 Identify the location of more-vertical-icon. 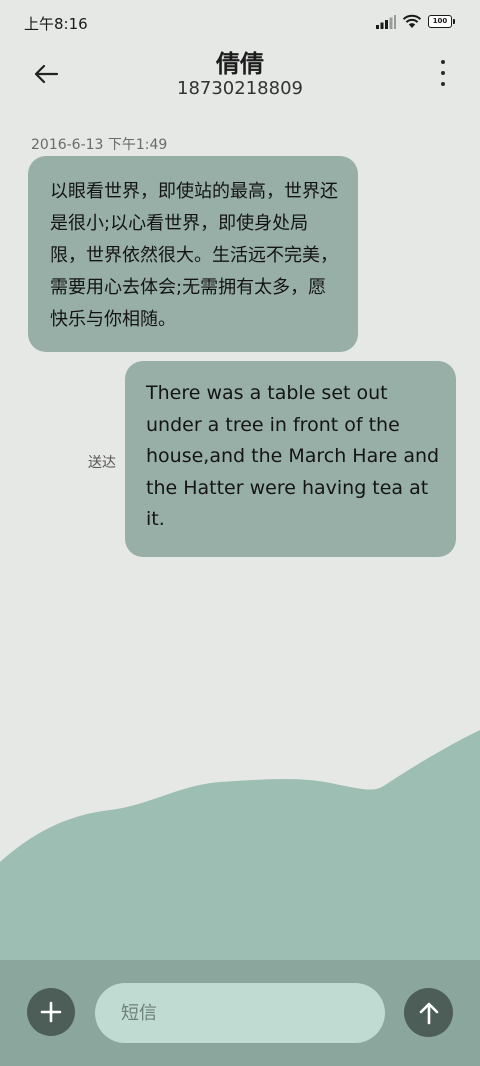
(443, 62).